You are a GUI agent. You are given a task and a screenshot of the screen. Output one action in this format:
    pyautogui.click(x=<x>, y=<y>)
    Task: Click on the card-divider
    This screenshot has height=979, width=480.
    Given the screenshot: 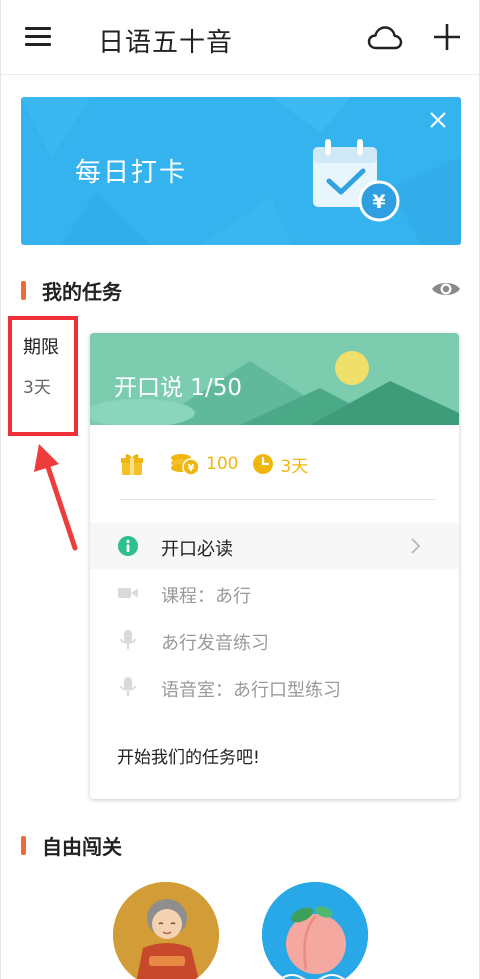 What is the action you would take?
    pyautogui.click(x=278, y=499)
    